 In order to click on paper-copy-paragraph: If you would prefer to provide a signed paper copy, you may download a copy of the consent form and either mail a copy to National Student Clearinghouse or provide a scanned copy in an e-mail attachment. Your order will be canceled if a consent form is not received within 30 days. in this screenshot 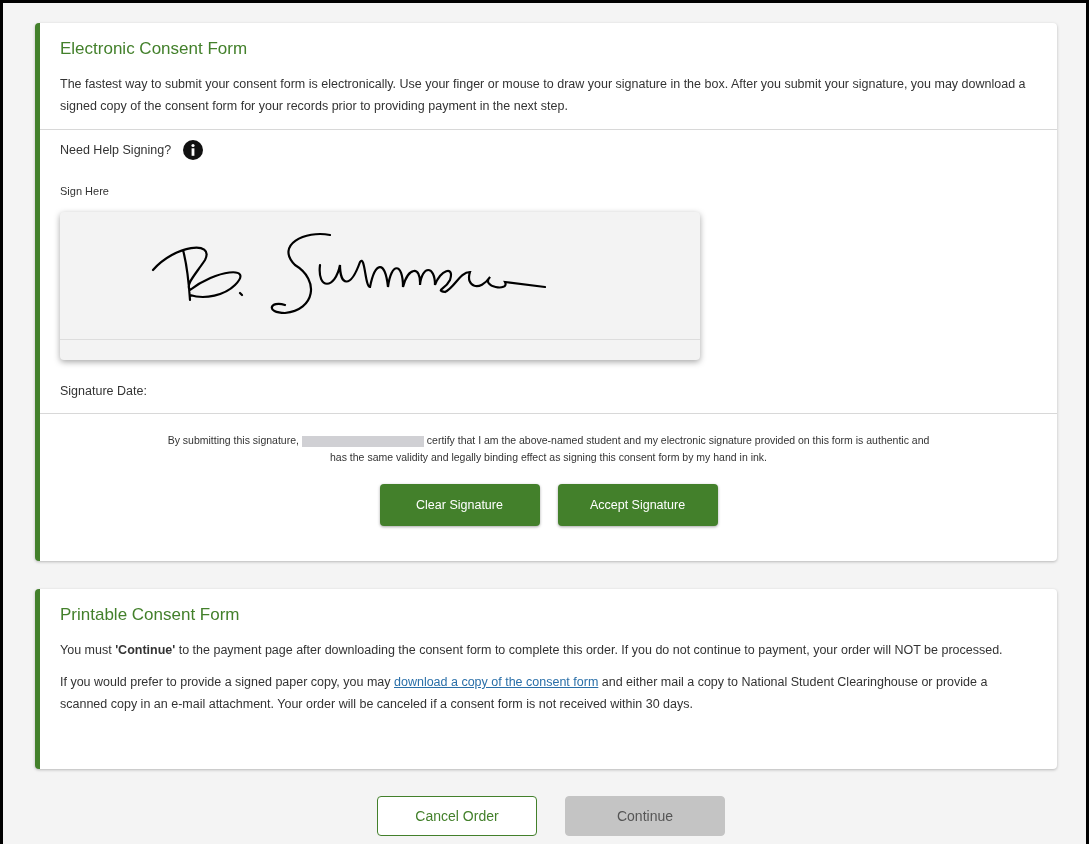, I will do `click(524, 693)`.